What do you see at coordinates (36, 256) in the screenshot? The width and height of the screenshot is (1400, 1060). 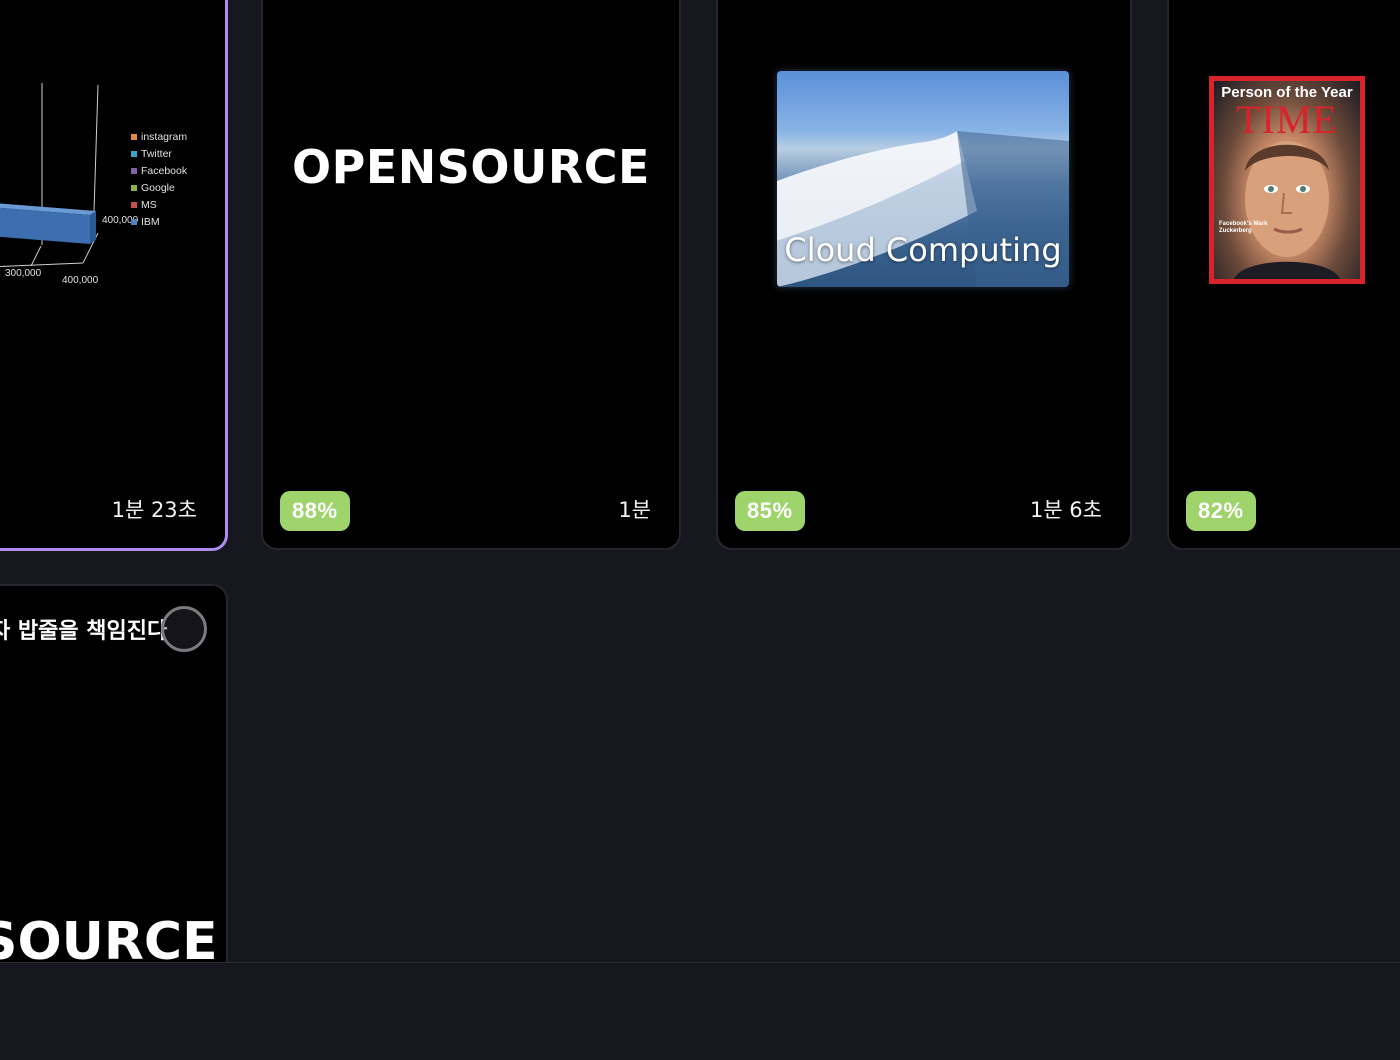 I see `chart-axis` at bounding box center [36, 256].